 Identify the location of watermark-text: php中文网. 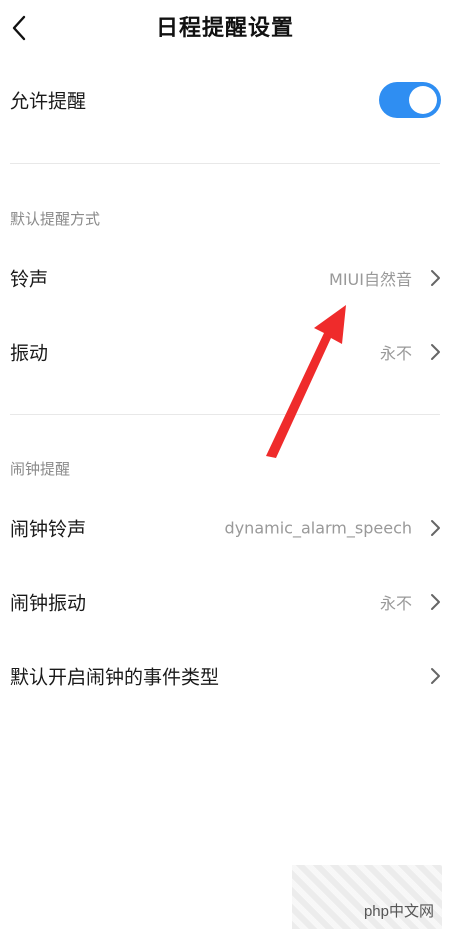
(398, 911).